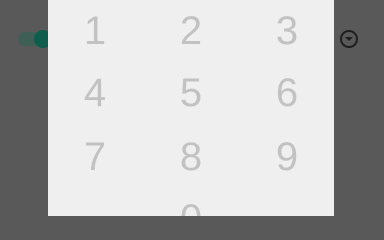  I want to click on key-2: 2, so click(191, 31).